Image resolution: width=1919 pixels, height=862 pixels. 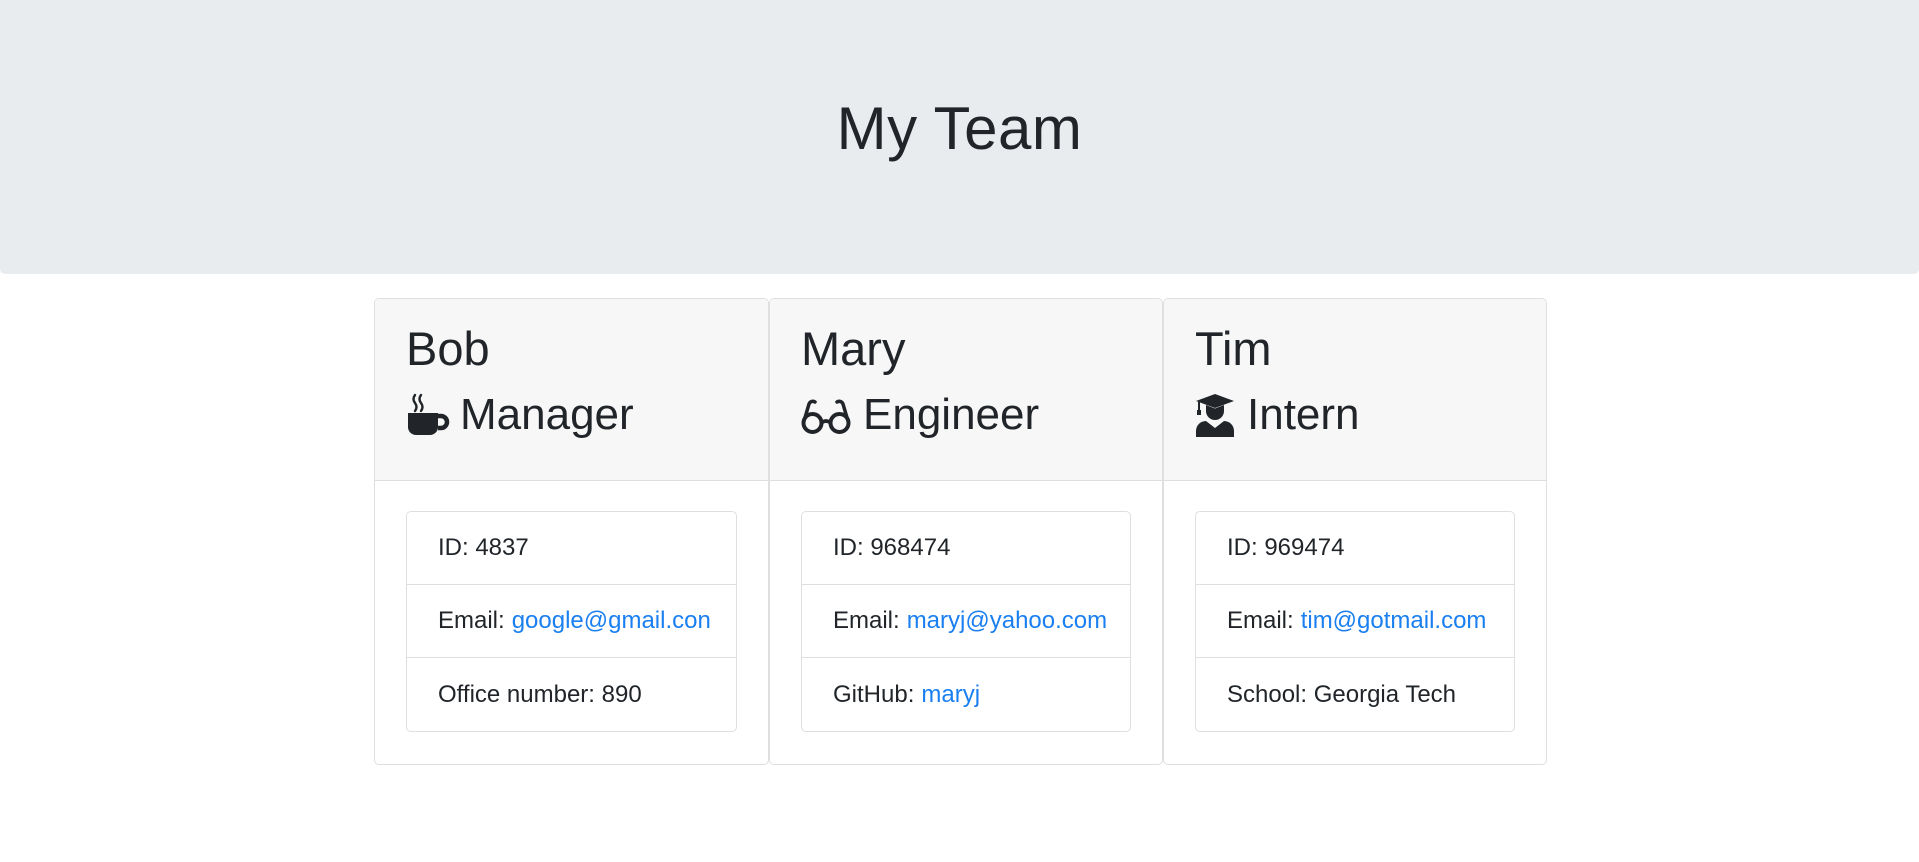 I want to click on employee-email-row: Email: tim@gotmail.com, so click(x=1355, y=621).